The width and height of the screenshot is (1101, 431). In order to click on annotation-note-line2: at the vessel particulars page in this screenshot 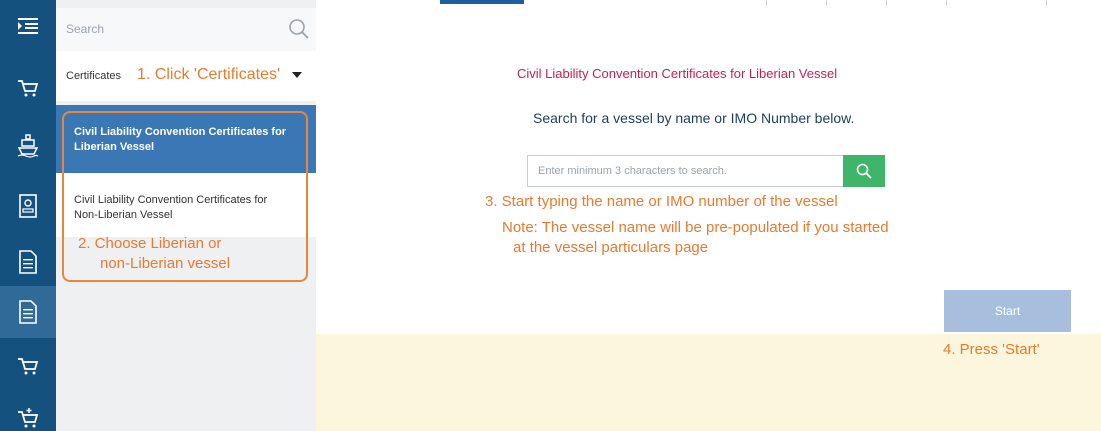, I will do `click(611, 247)`.